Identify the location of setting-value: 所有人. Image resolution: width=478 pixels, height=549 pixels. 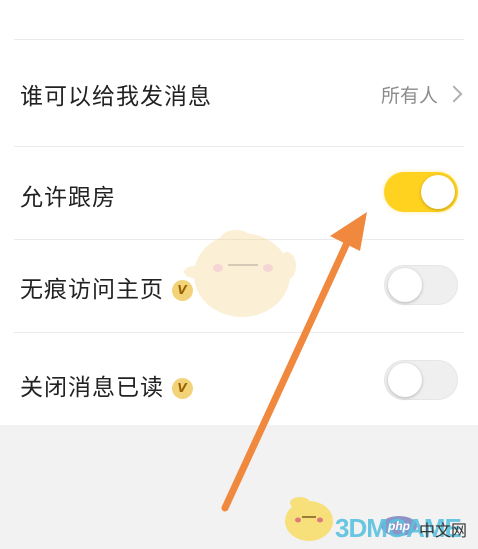
(409, 96).